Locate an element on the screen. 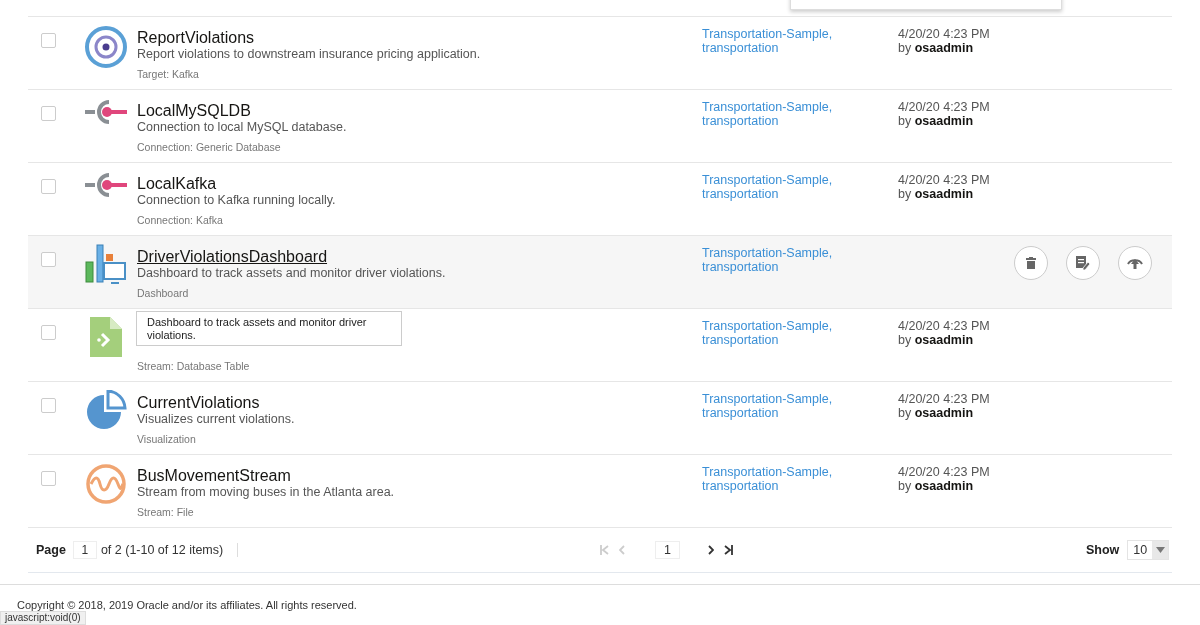 This screenshot has height=625, width=1200. item-type: Connection: Kafka is located at coordinates (180, 220).